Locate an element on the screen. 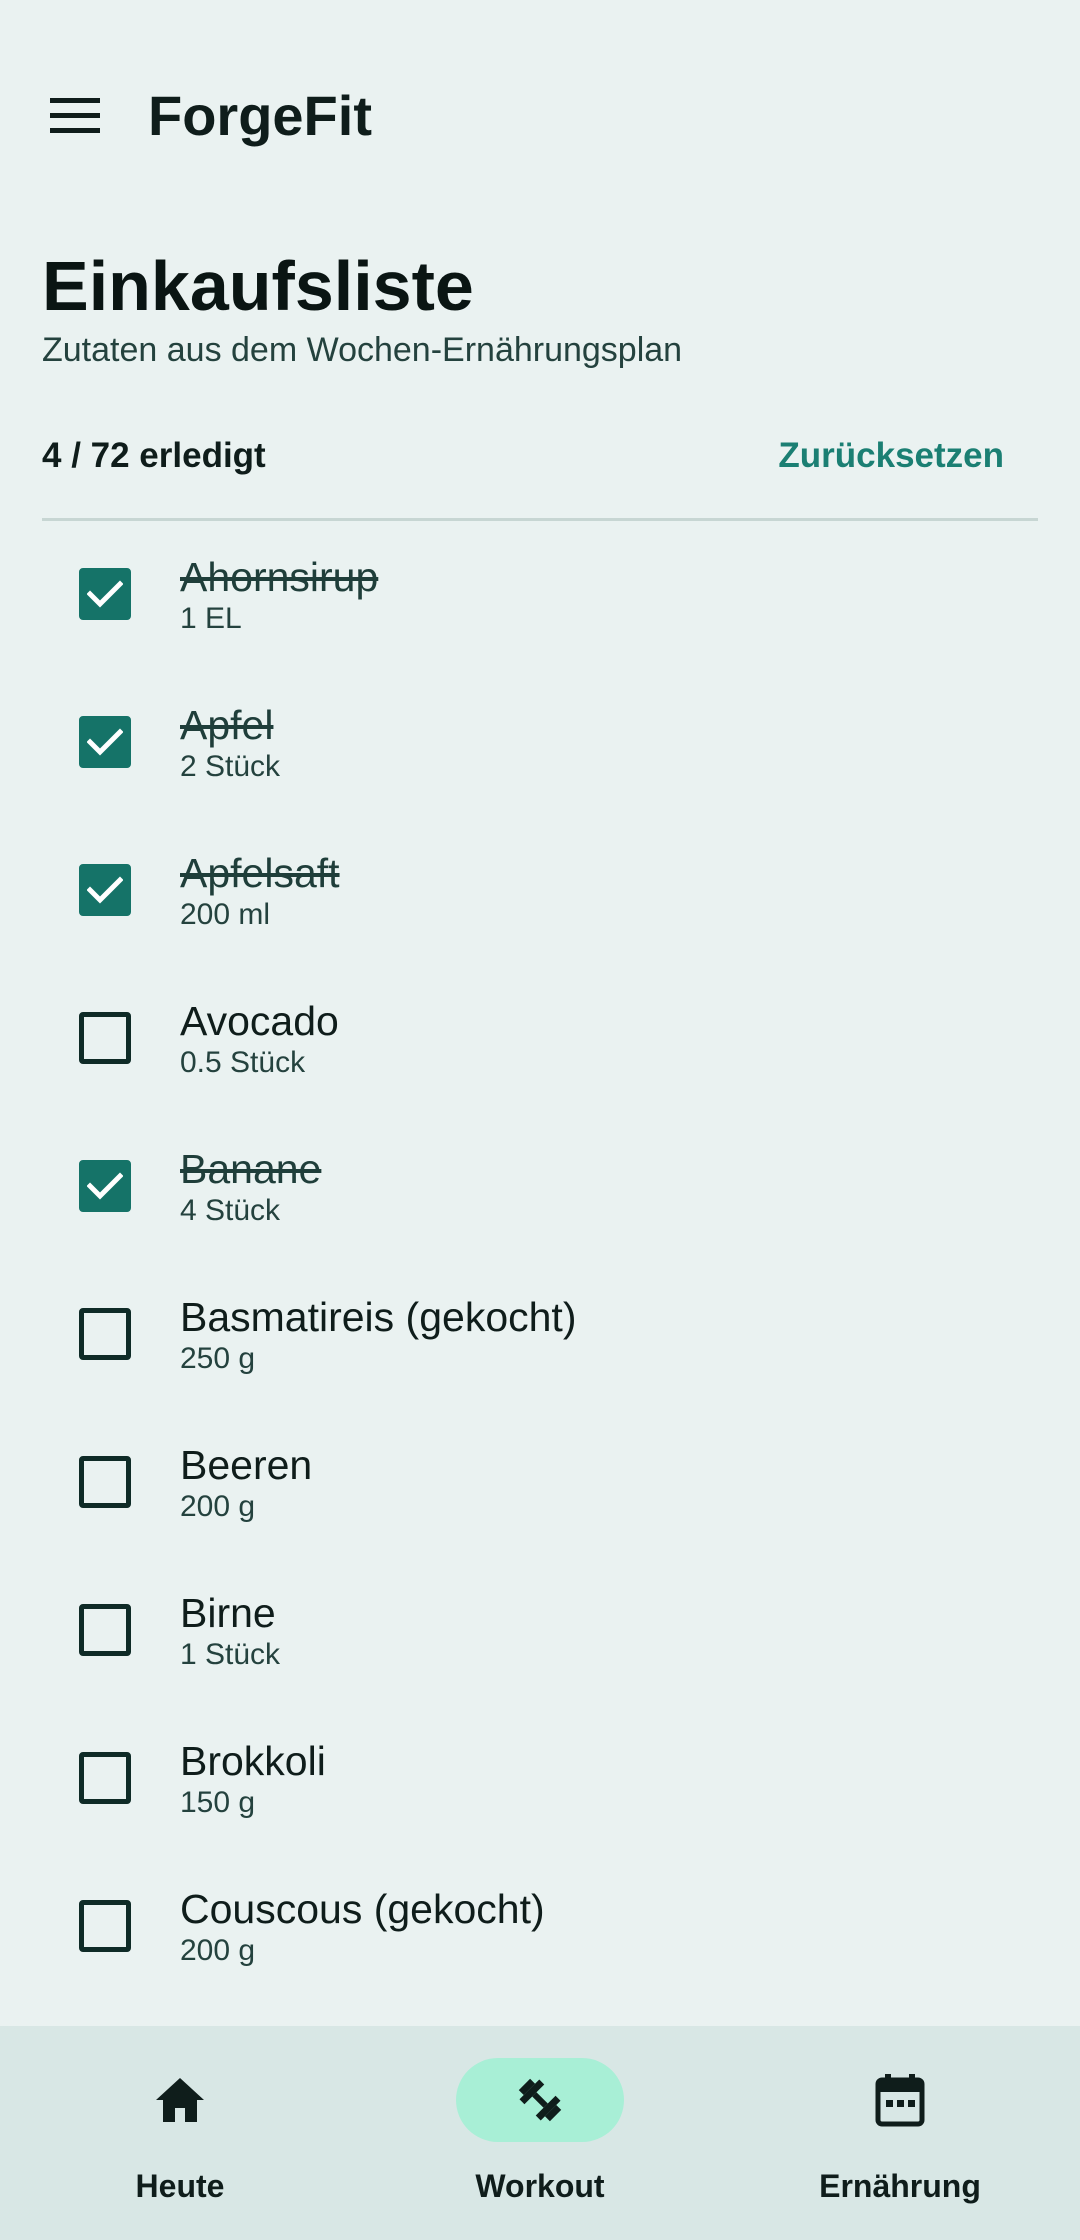  nav-label: Ernährung is located at coordinates (900, 2186).